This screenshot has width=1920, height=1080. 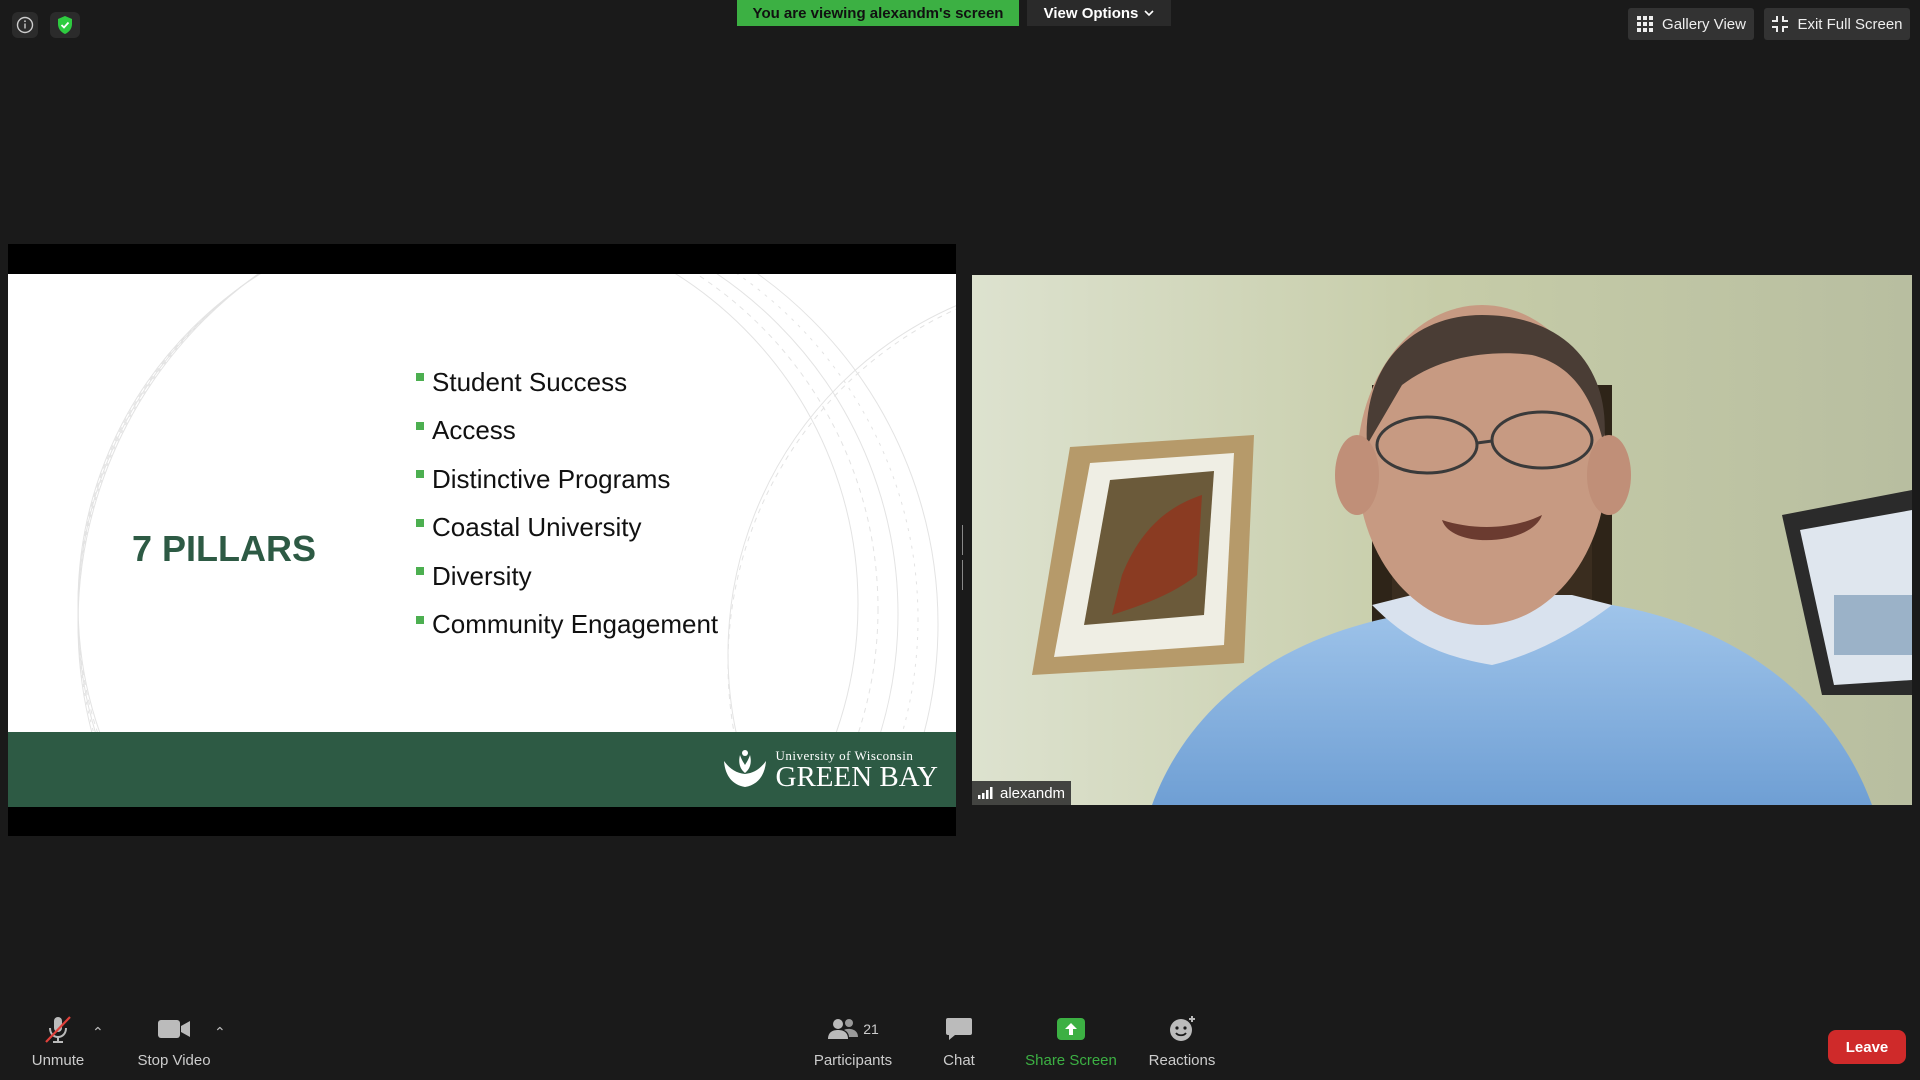 I want to click on phoenix-logo-icon, so click(x=744, y=768).